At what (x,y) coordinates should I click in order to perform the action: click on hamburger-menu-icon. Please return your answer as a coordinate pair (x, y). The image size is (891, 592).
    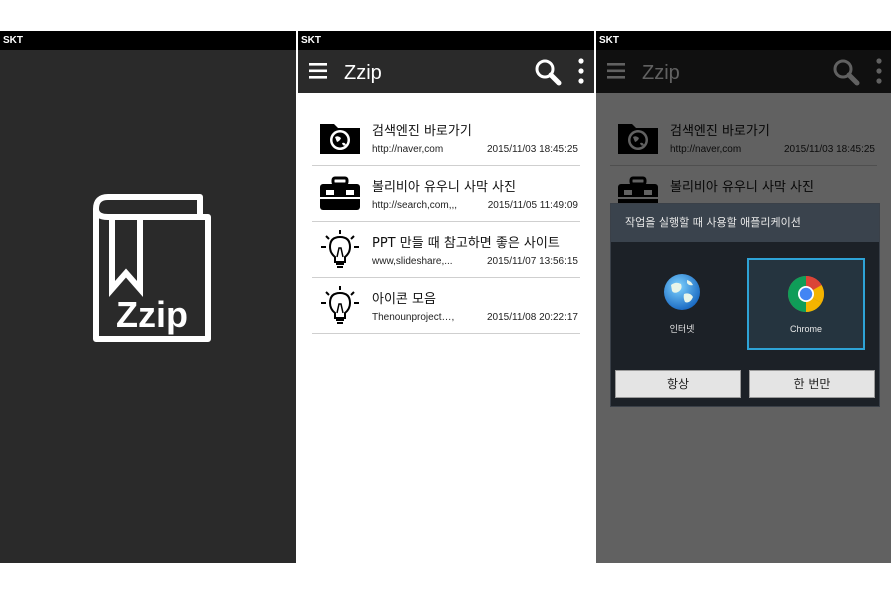
    Looking at the image, I should click on (319, 71).